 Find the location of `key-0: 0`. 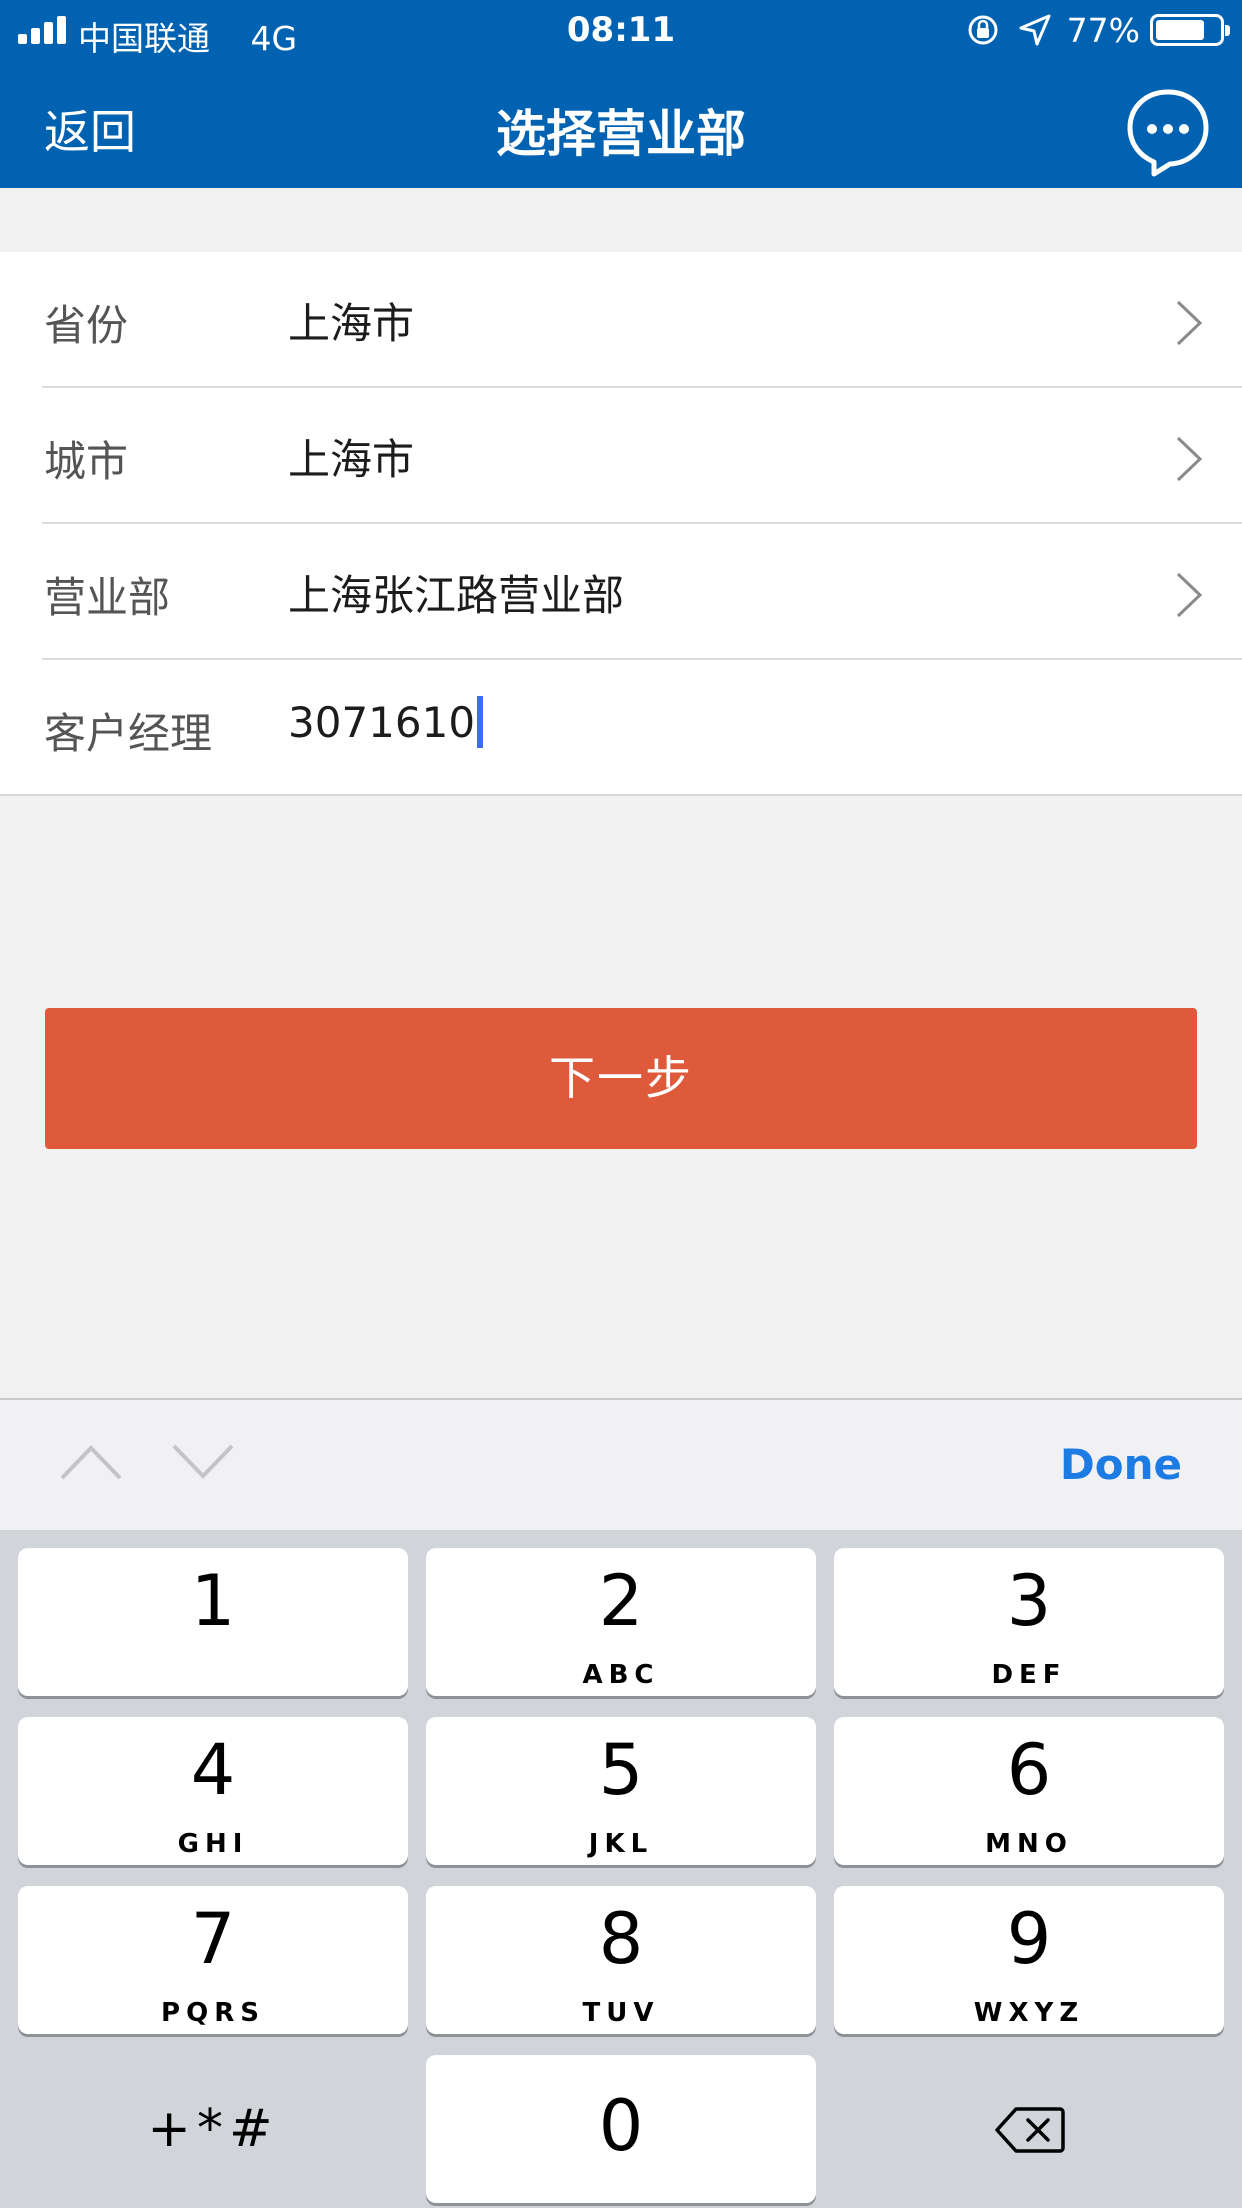

key-0: 0 is located at coordinates (621, 2129).